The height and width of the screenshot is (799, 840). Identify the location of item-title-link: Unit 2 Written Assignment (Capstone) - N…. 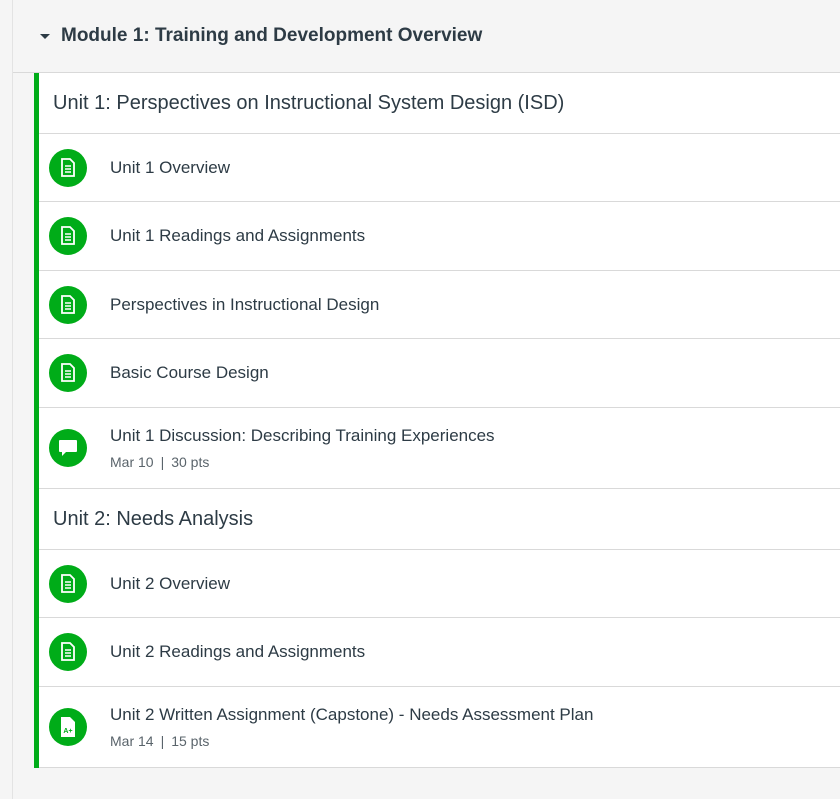
(351, 715).